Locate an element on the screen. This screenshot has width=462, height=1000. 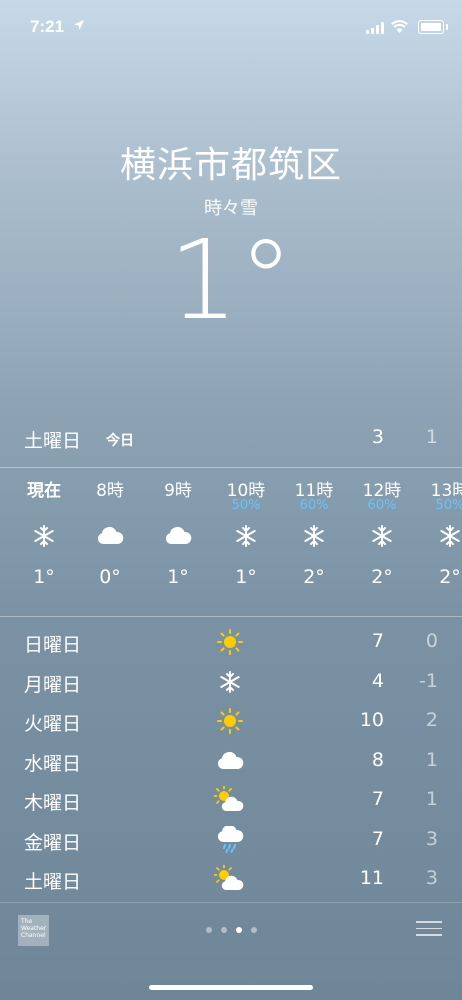
hour-label: 現在 is located at coordinates (44, 491).